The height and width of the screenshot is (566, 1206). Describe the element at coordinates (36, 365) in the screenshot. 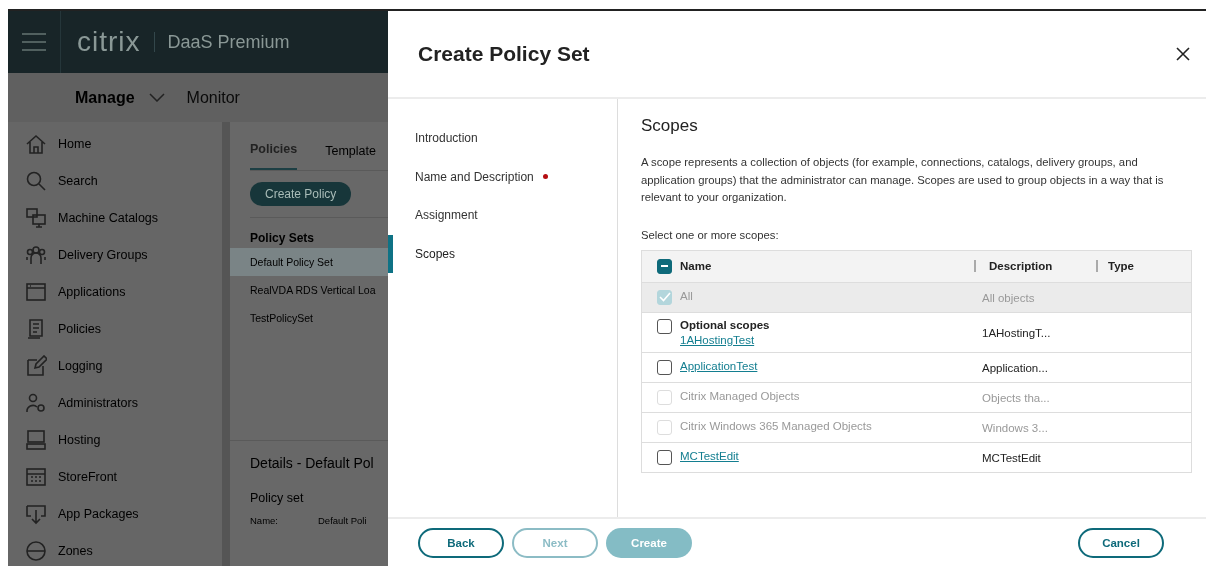

I see `edit-icon` at that location.